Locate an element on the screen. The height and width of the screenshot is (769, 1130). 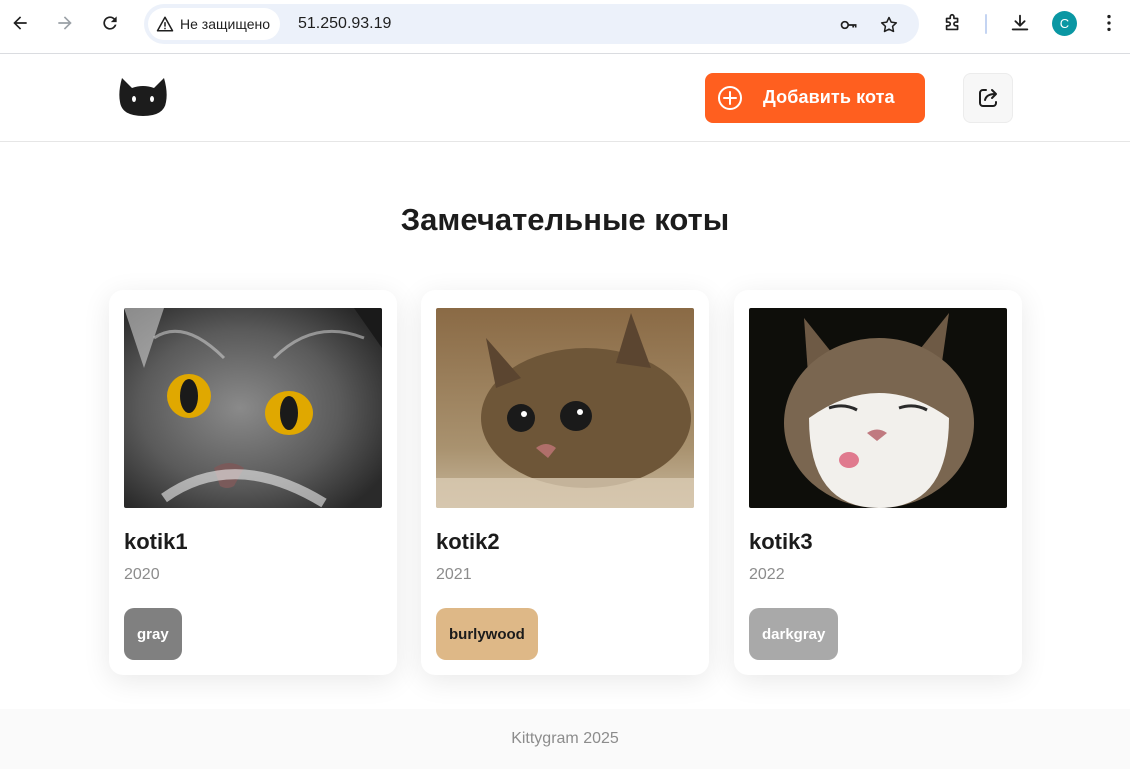
menu-dots-icon is located at coordinates (1109, 23).